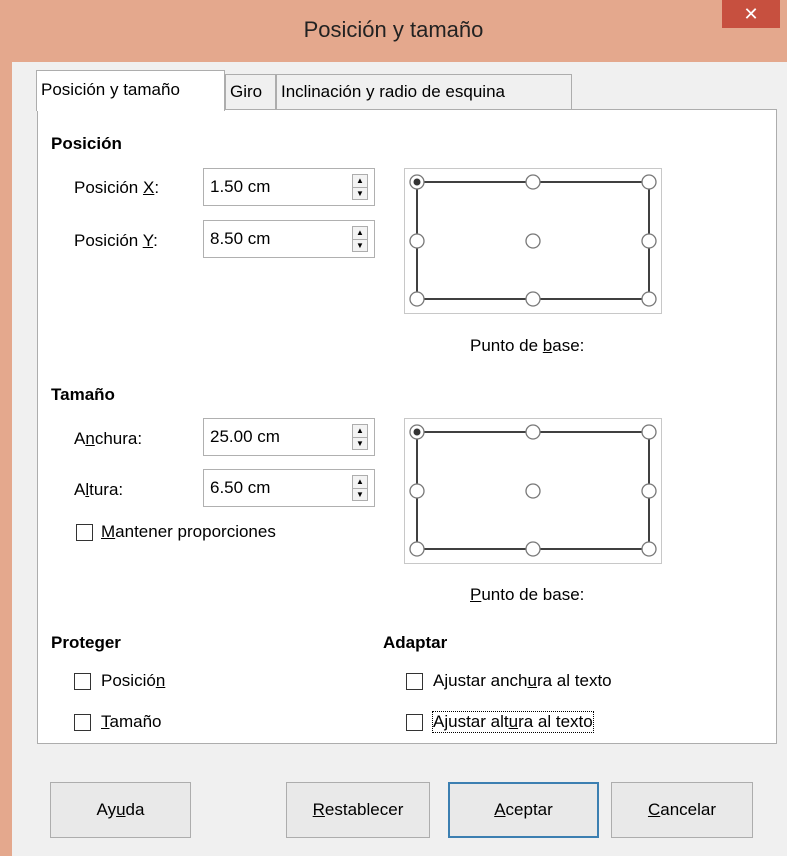  I want to click on position-y-field: 8.50 cm ▲ ▼, so click(289, 239).